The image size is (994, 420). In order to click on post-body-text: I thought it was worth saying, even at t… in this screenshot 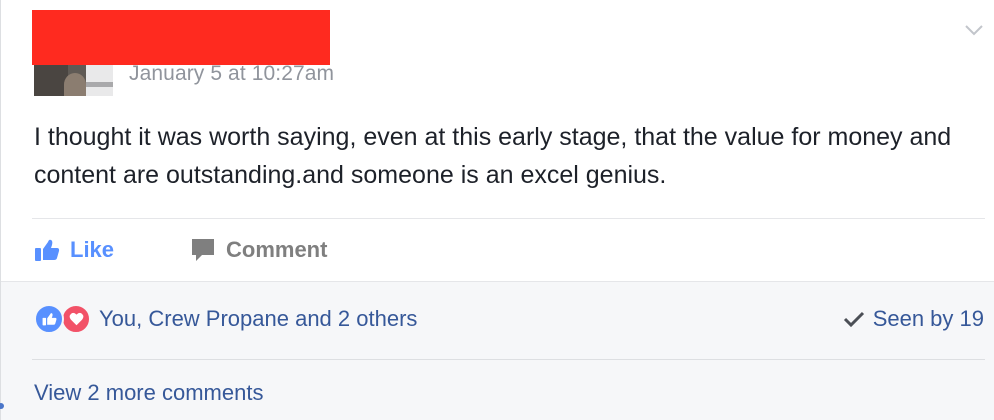, I will do `click(493, 156)`.